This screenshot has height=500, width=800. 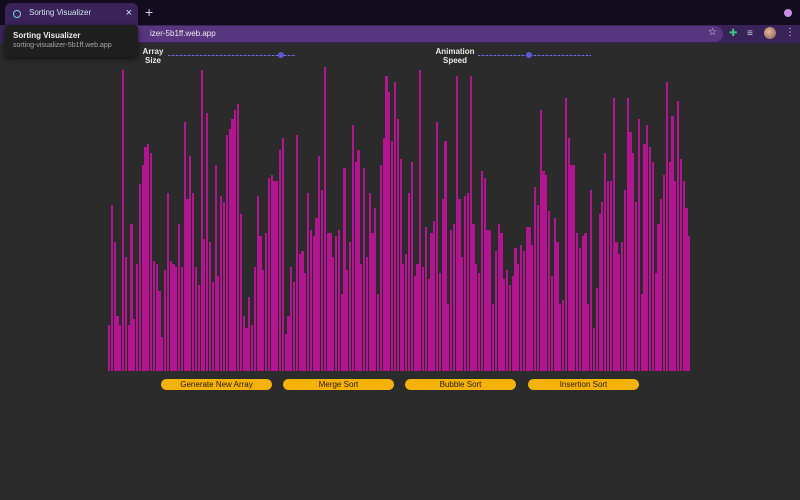 What do you see at coordinates (400, 12) in the screenshot?
I see `tab-strip: Sorting Visualizer × +` at bounding box center [400, 12].